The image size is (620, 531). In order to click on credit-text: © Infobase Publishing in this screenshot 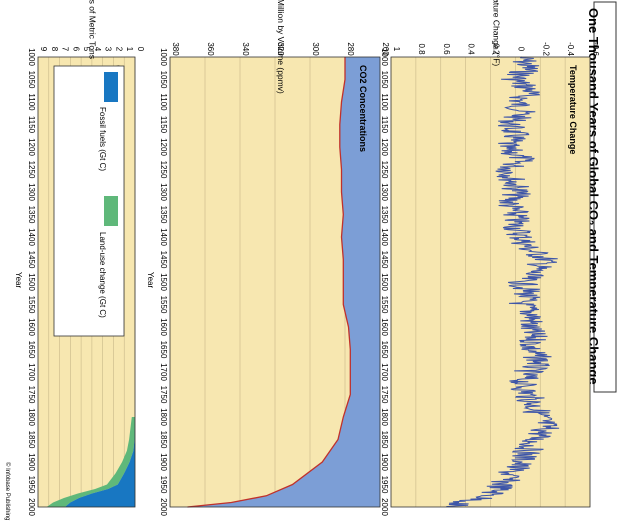, I will do `click(7, 491)`.